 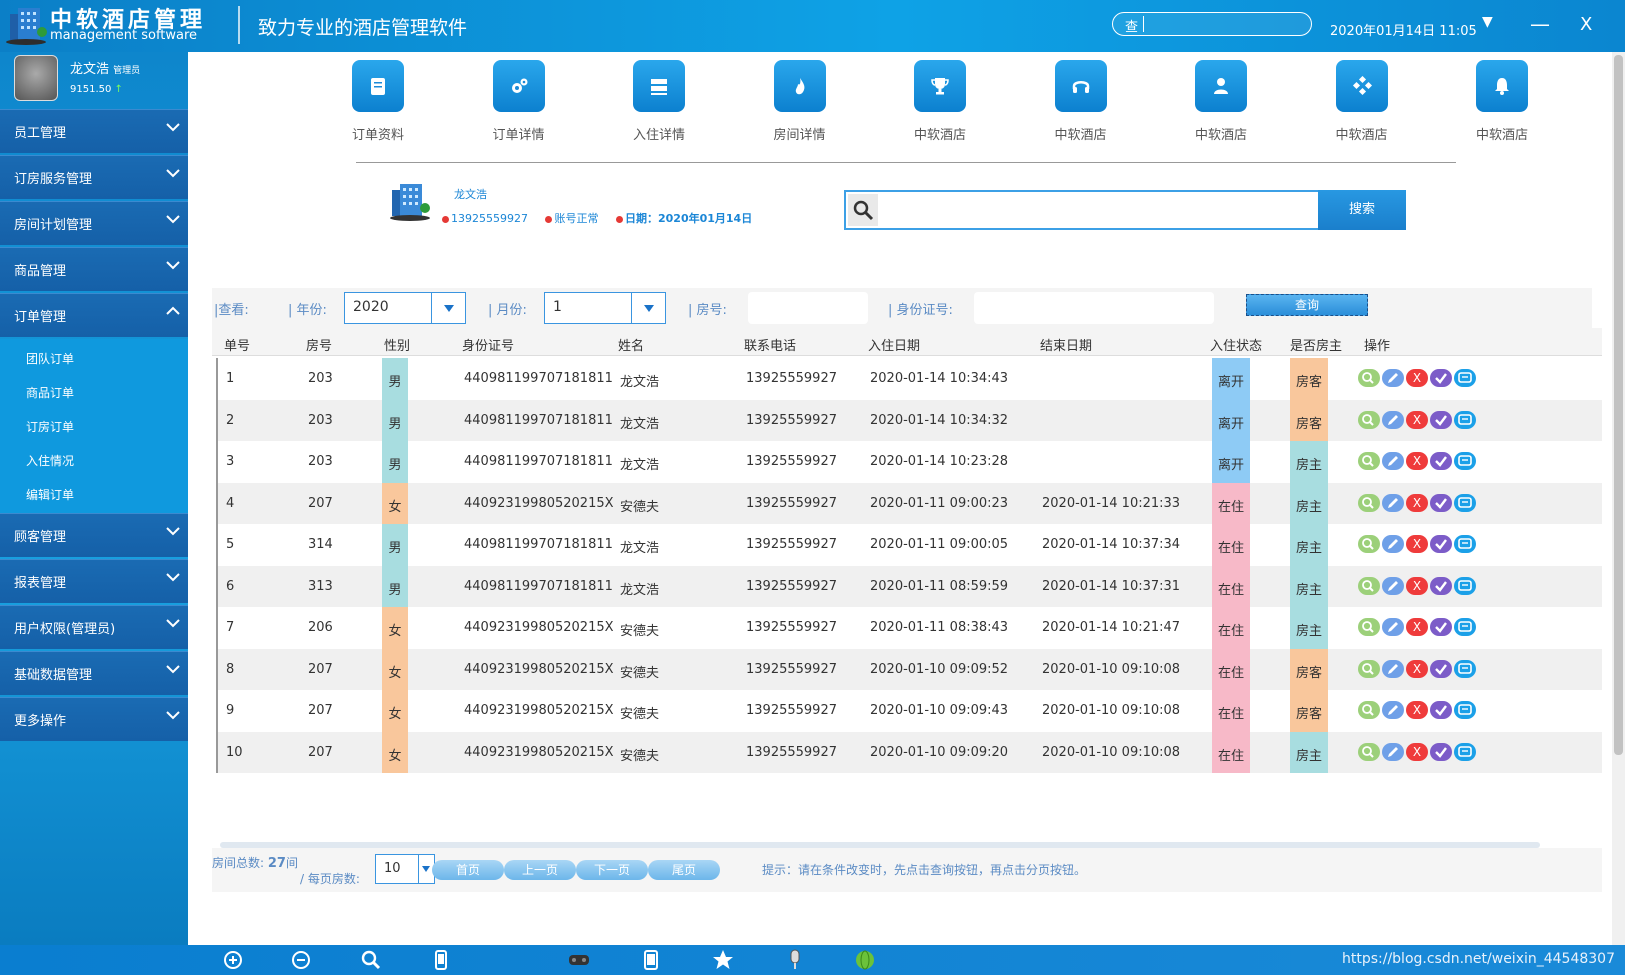 What do you see at coordinates (1236, 344) in the screenshot?
I see `column-header: 入住状态` at bounding box center [1236, 344].